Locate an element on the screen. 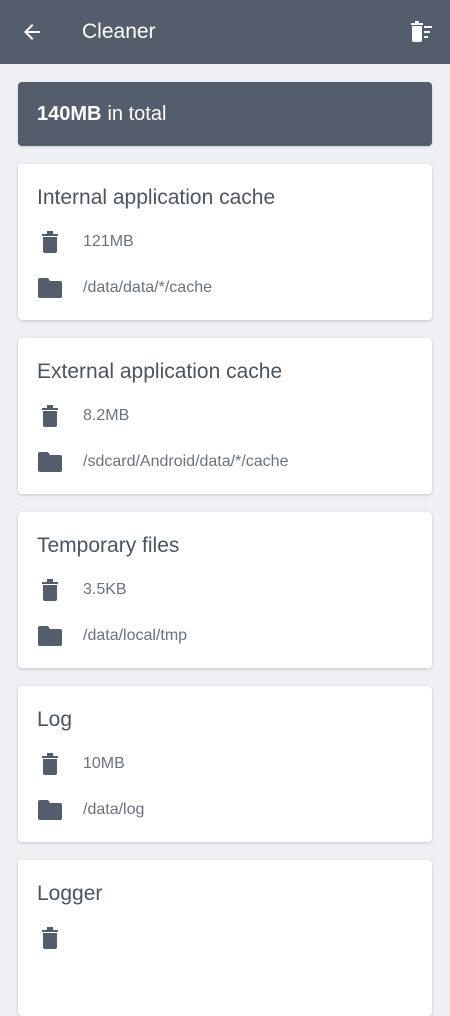 Image resolution: width=450 pixels, height=1016 pixels. size-row: 121MB is located at coordinates (225, 242).